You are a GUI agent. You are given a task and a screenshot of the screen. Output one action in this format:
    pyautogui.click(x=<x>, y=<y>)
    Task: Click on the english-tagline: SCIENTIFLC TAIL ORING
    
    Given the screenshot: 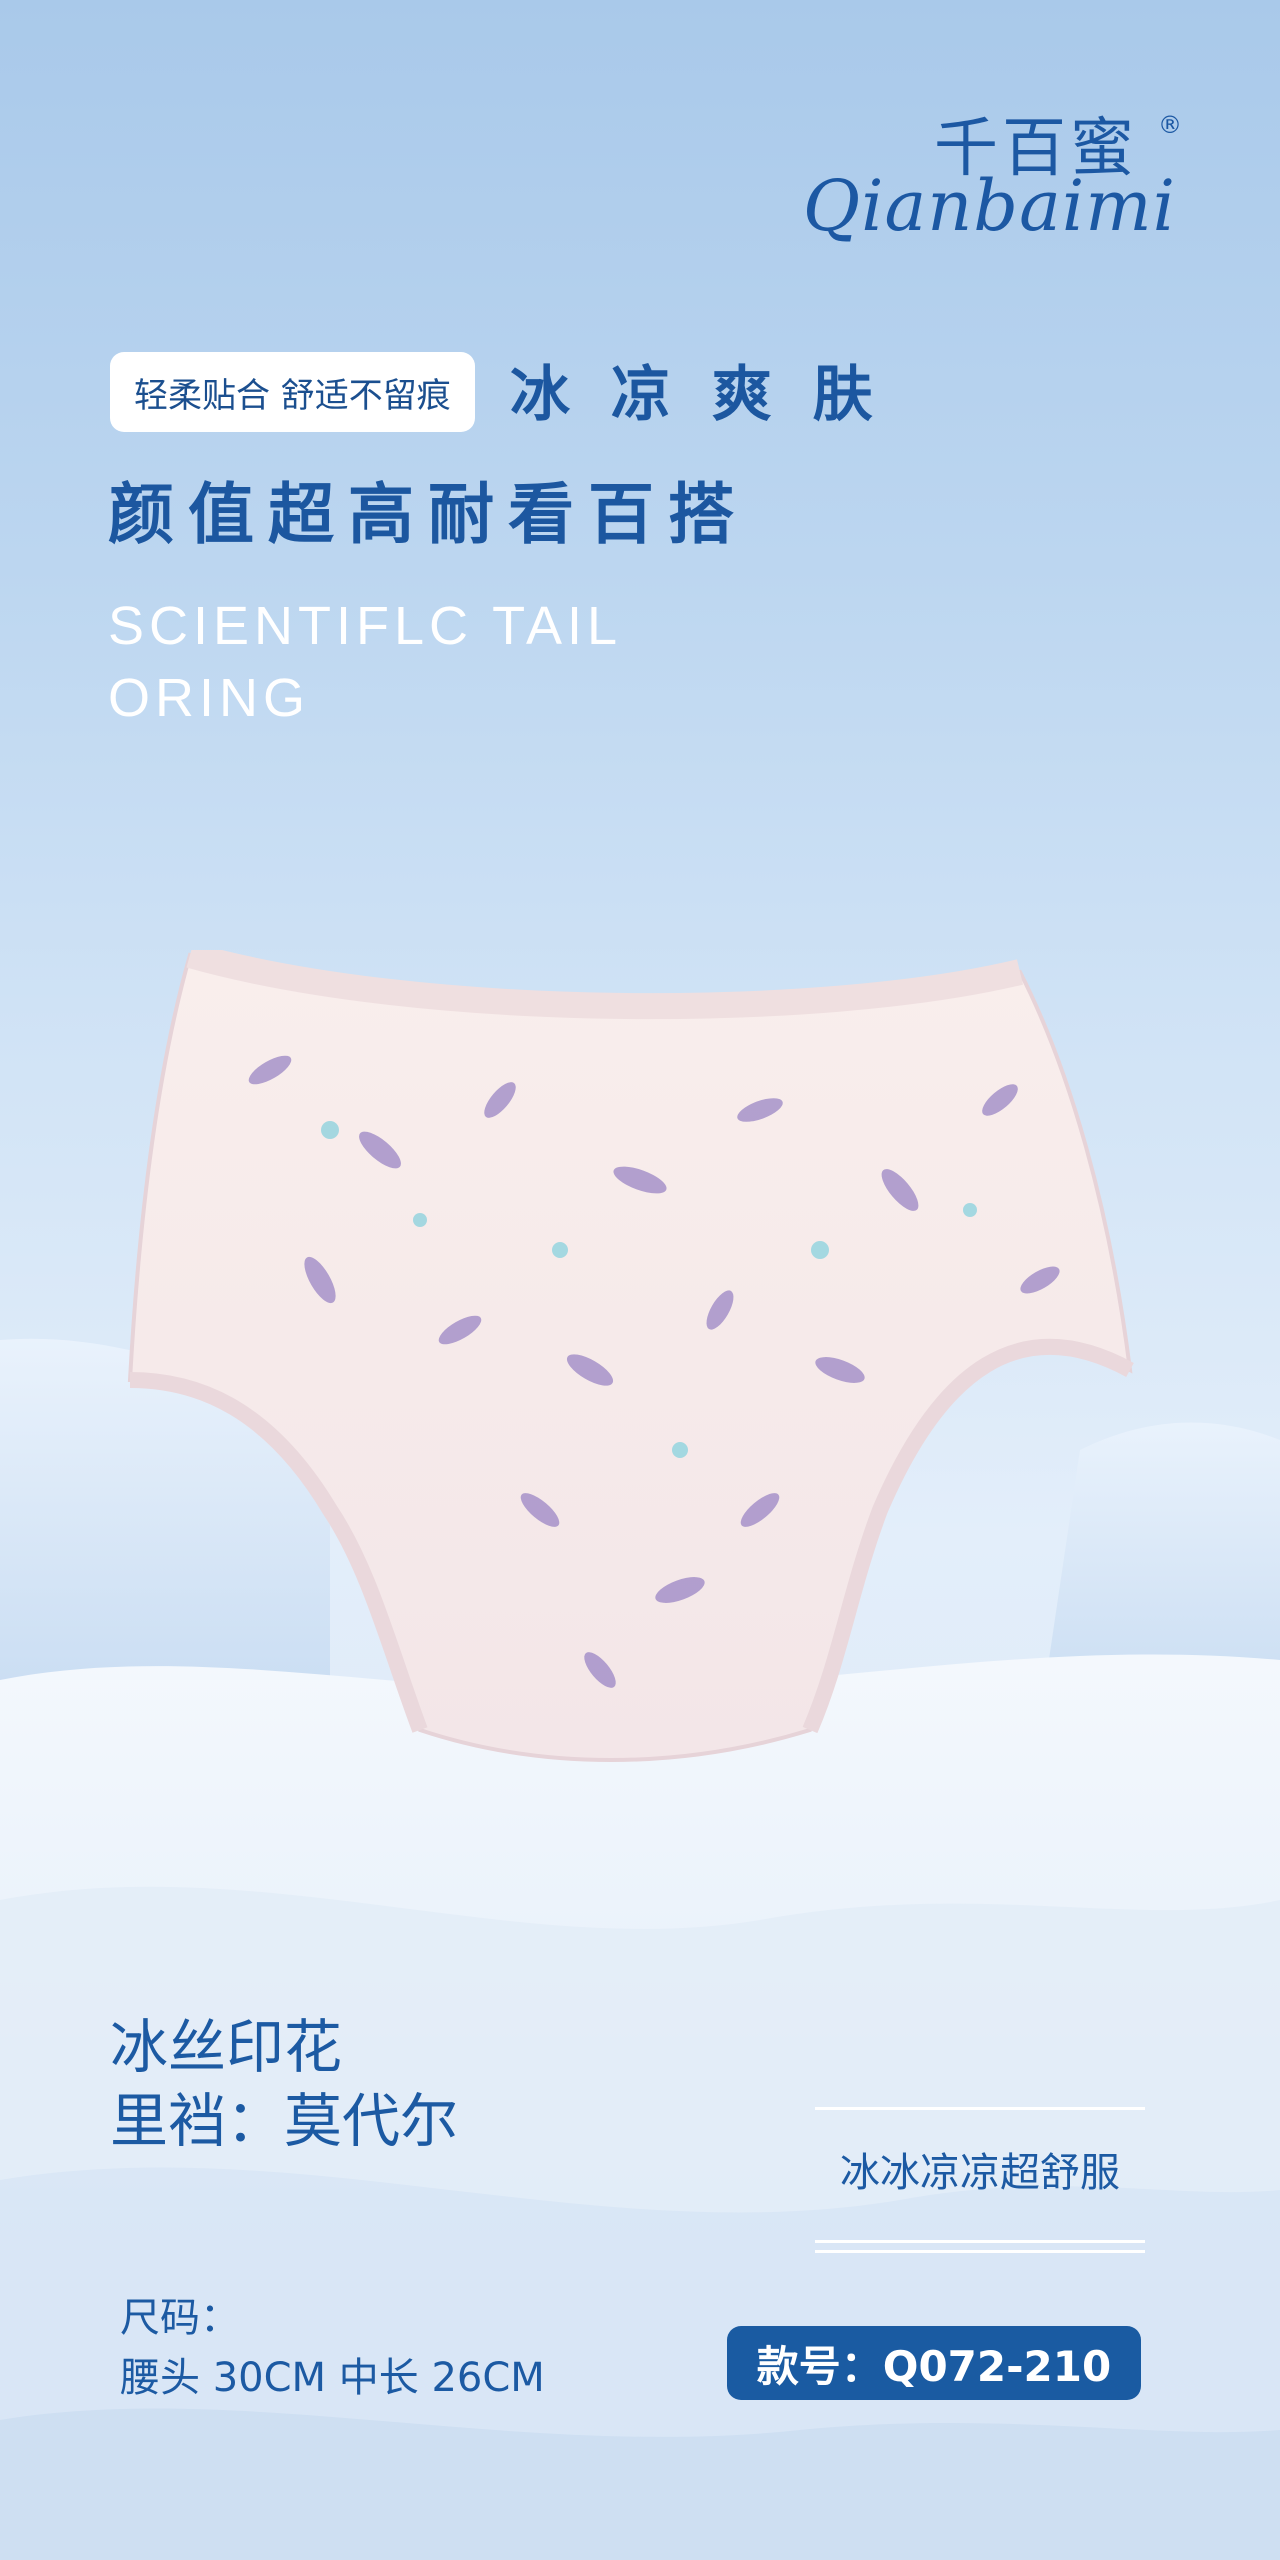 What is the action you would take?
    pyautogui.click(x=418, y=662)
    